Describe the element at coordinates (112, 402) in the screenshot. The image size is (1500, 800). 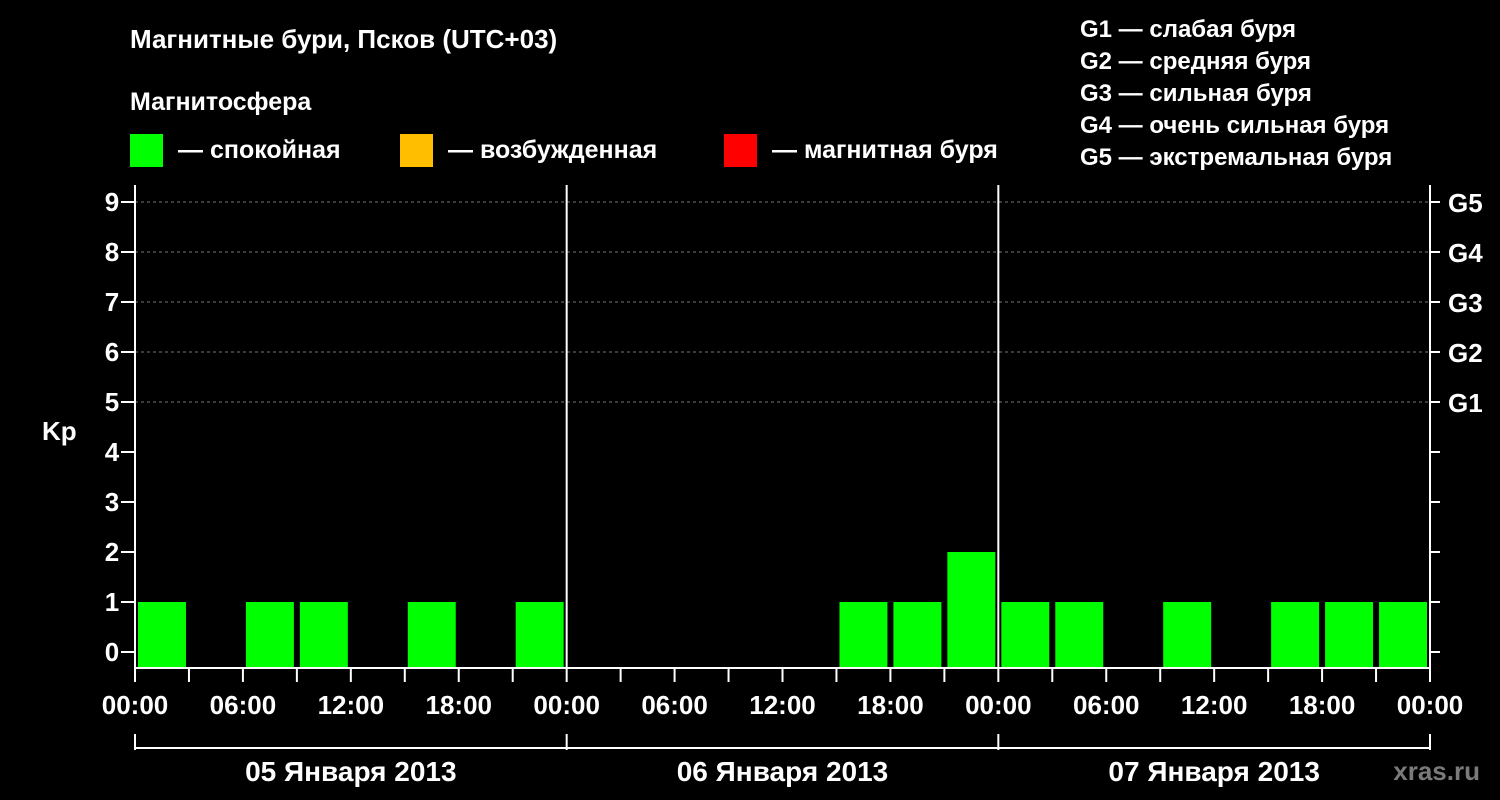
I see `y-tick-label-5: 5` at that location.